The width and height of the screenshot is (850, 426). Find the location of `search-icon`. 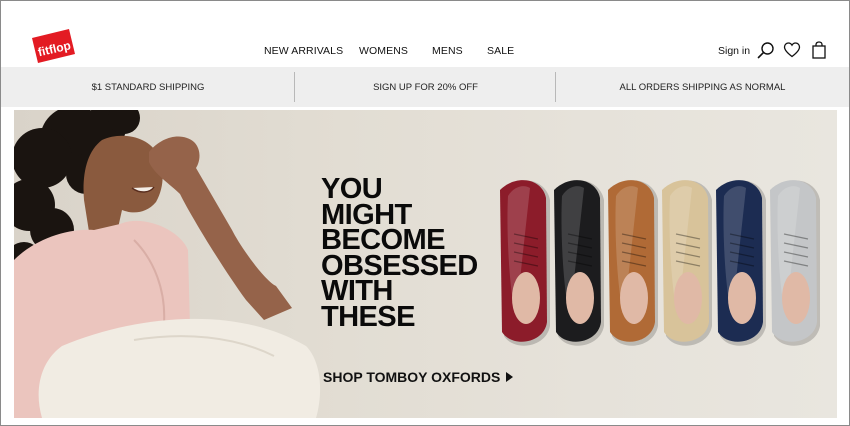

search-icon is located at coordinates (766, 50).